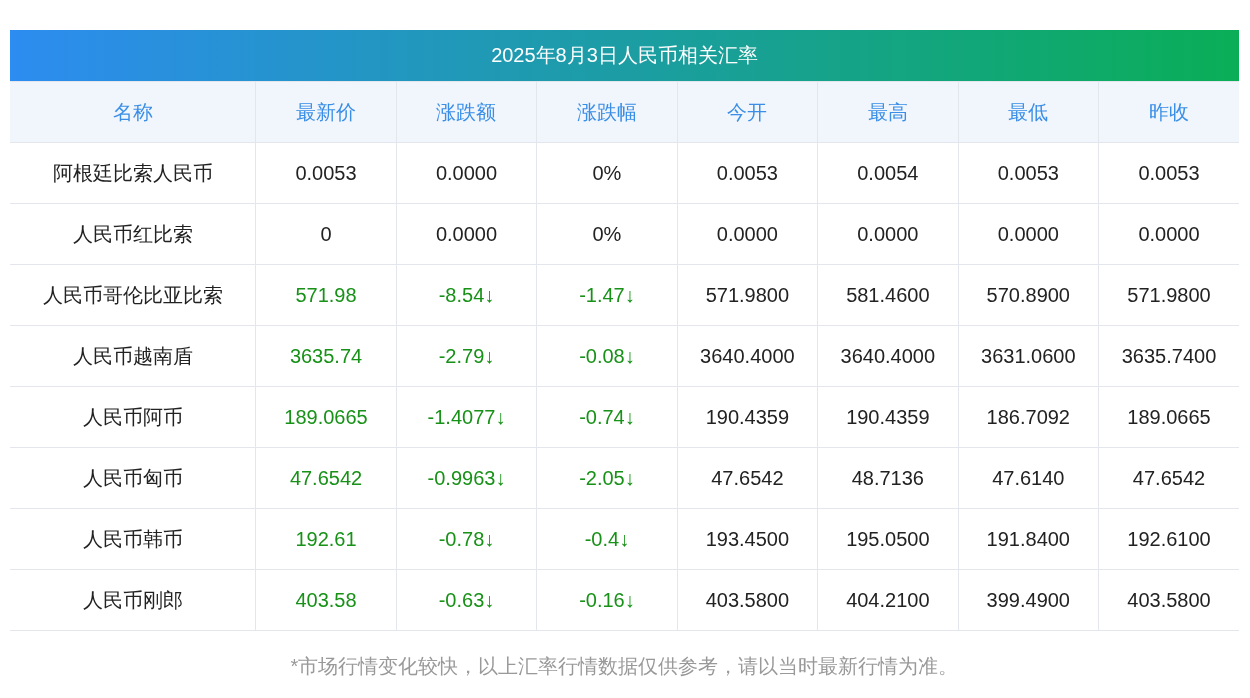 The width and height of the screenshot is (1250, 698). I want to click on column-header: 今开, so click(747, 112).